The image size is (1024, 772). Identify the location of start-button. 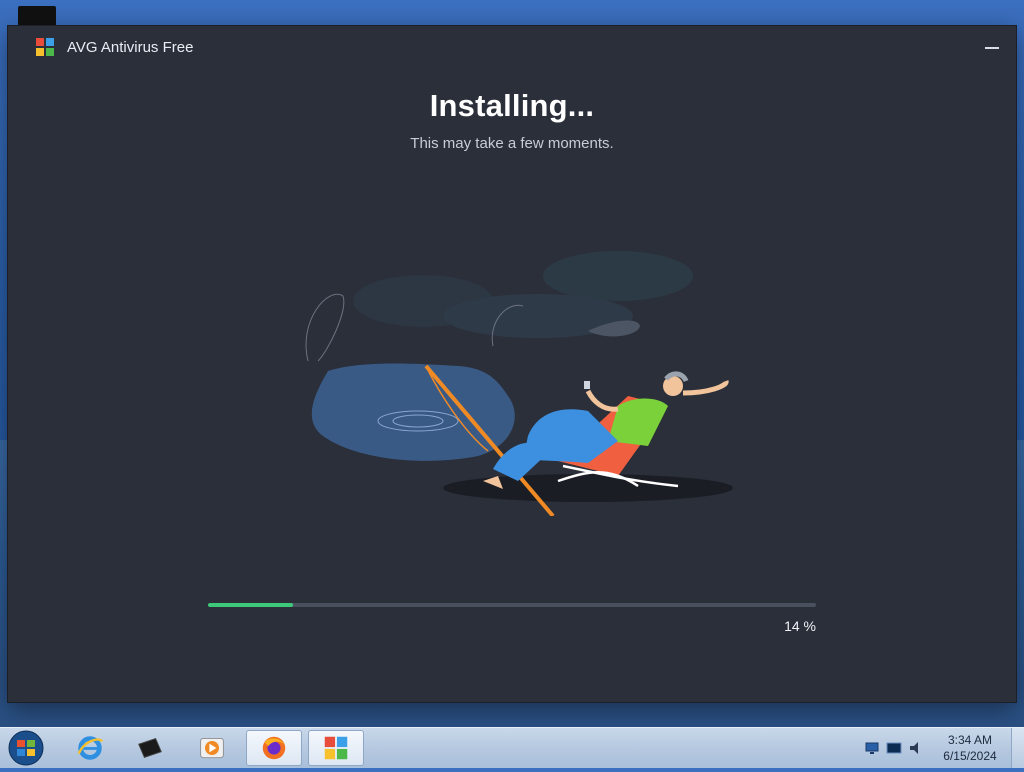
(26, 748).